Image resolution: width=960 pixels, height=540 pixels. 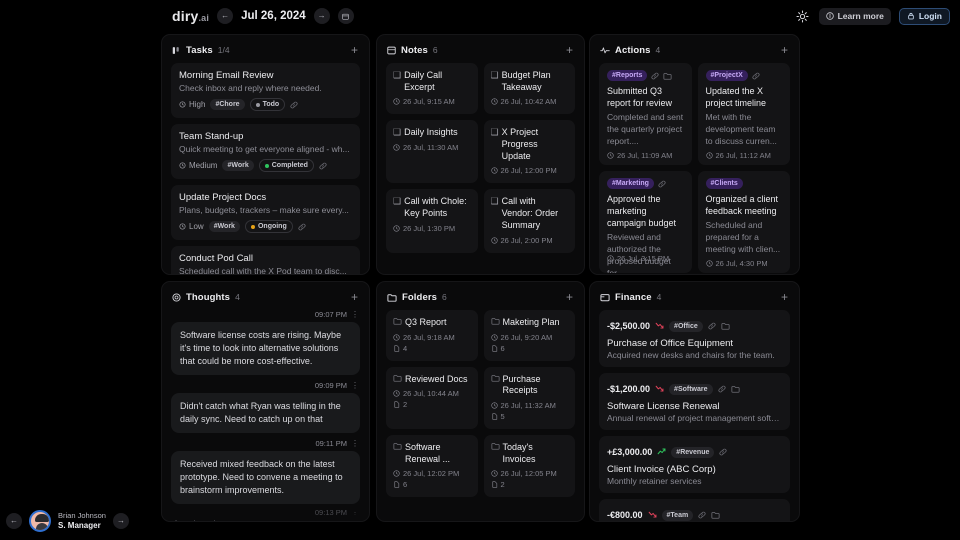 What do you see at coordinates (267, 104) in the screenshot?
I see `status-badge: Todo` at bounding box center [267, 104].